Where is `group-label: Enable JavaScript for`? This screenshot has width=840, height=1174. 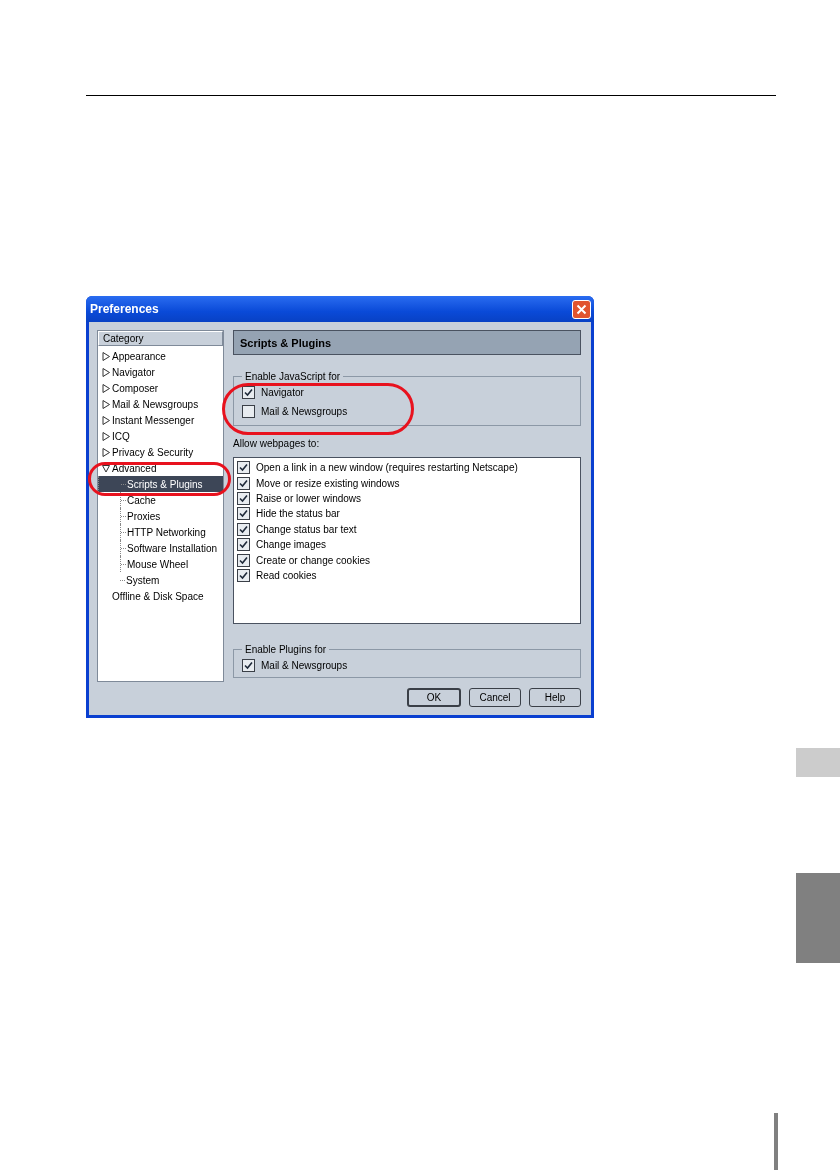 group-label: Enable JavaScript for is located at coordinates (293, 376).